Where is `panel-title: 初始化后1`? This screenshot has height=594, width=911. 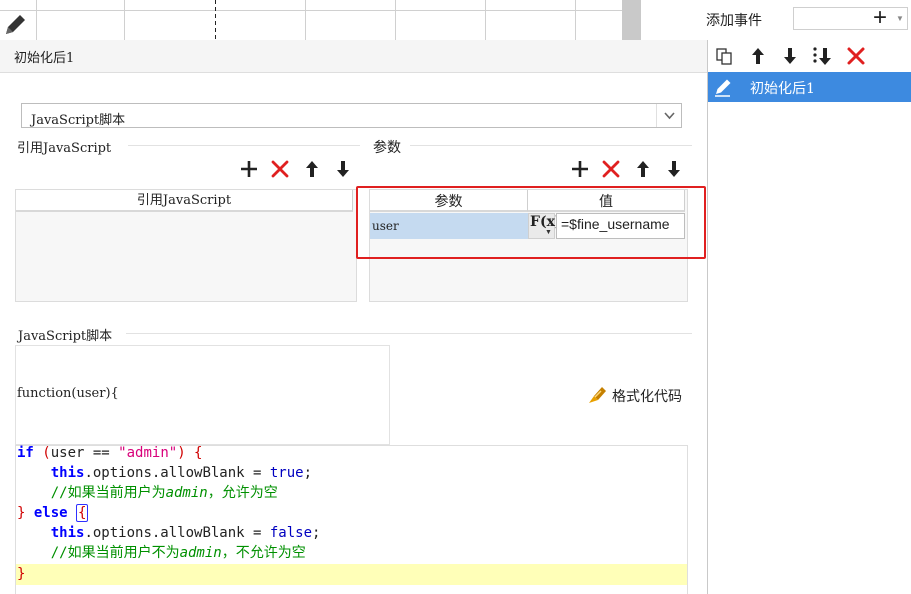 panel-title: 初始化后1 is located at coordinates (44, 58).